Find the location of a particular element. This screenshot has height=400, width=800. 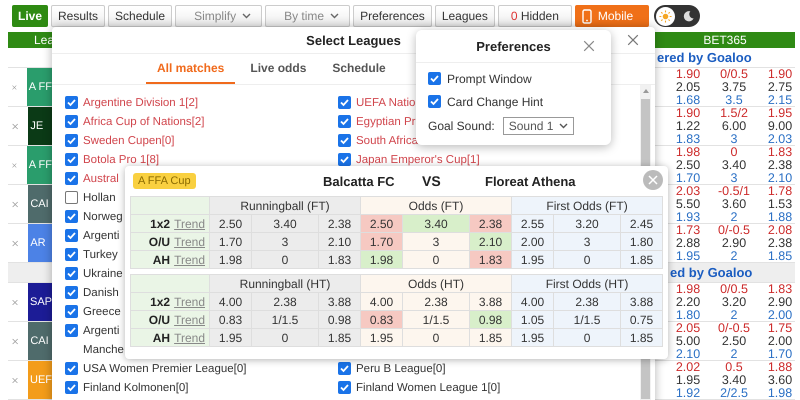

league-name: Botola Pro 1[8] is located at coordinates (121, 160).